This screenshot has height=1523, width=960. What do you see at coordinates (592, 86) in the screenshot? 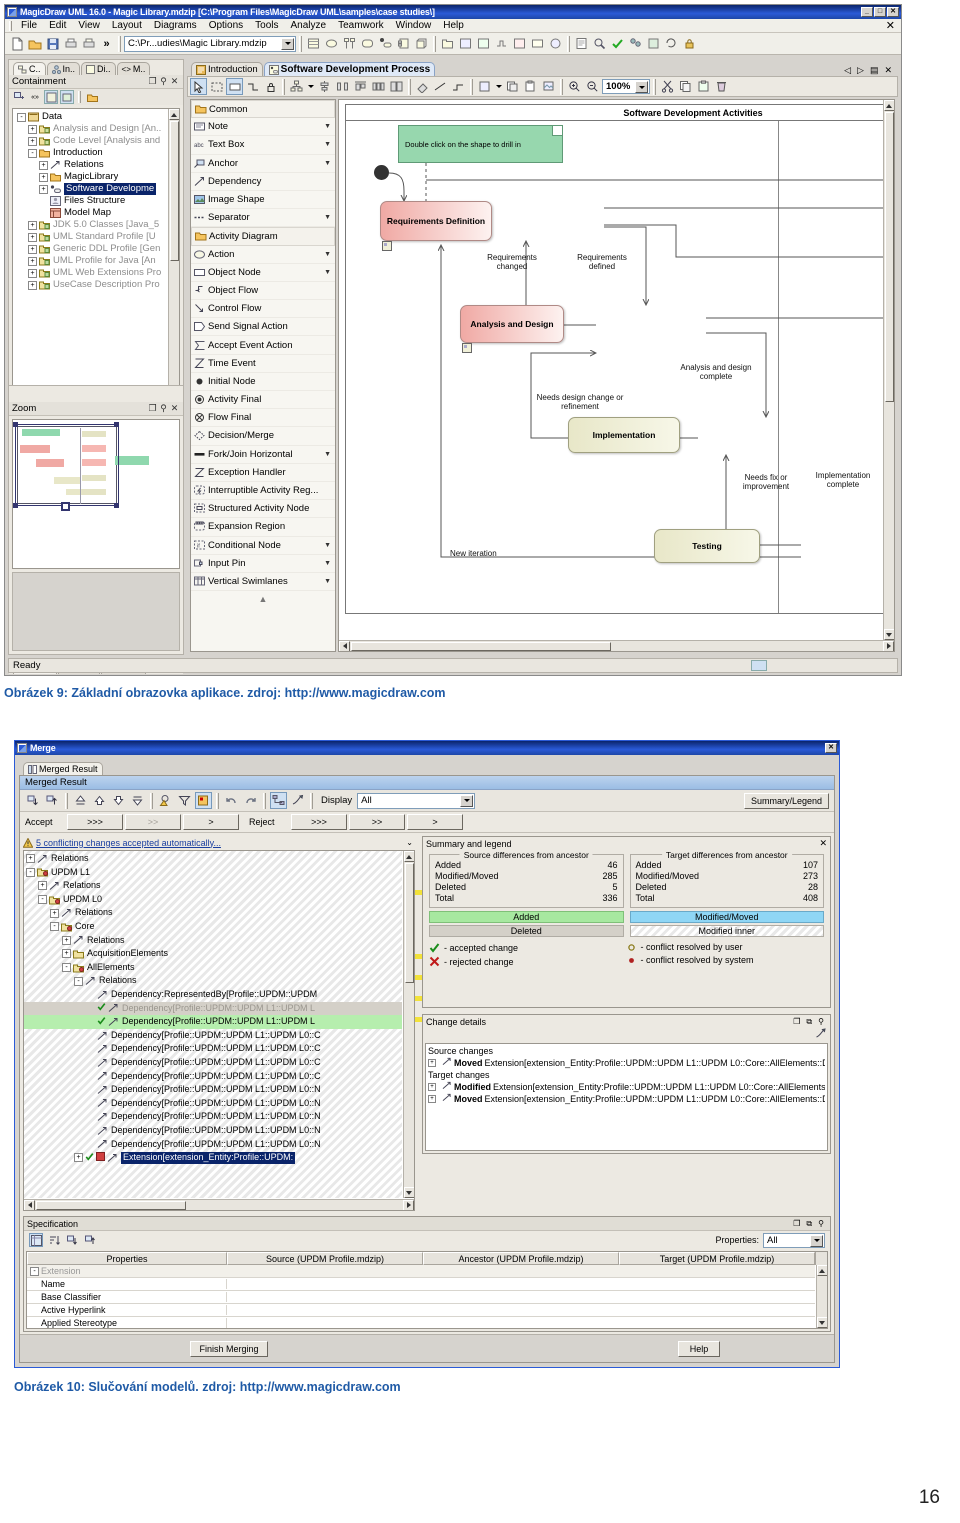
I see `zoom-out-icon` at bounding box center [592, 86].